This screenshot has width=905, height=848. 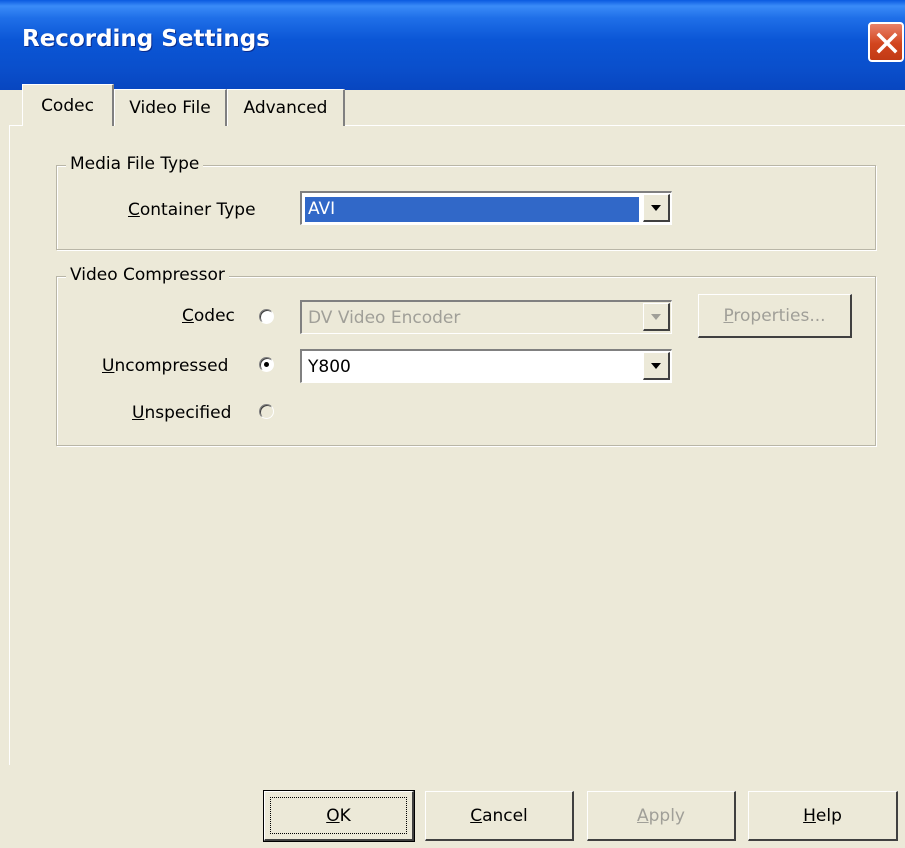 What do you see at coordinates (828, 816) in the screenshot?
I see `help-label-rest: elp` at bounding box center [828, 816].